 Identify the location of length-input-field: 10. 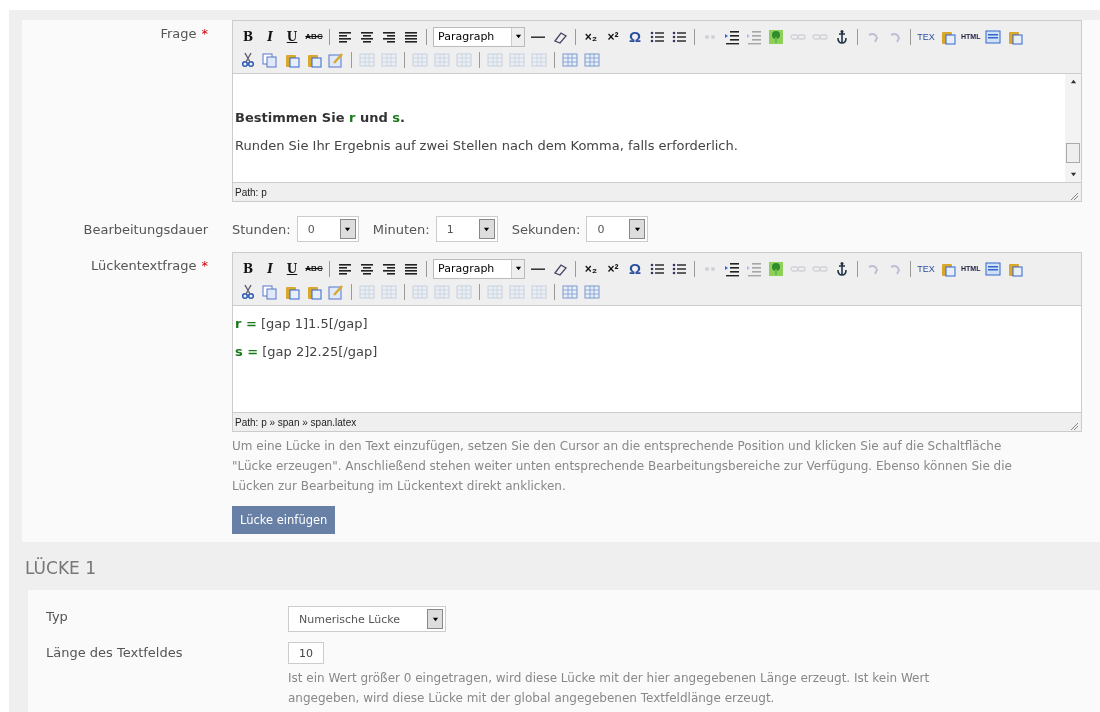
(306, 653).